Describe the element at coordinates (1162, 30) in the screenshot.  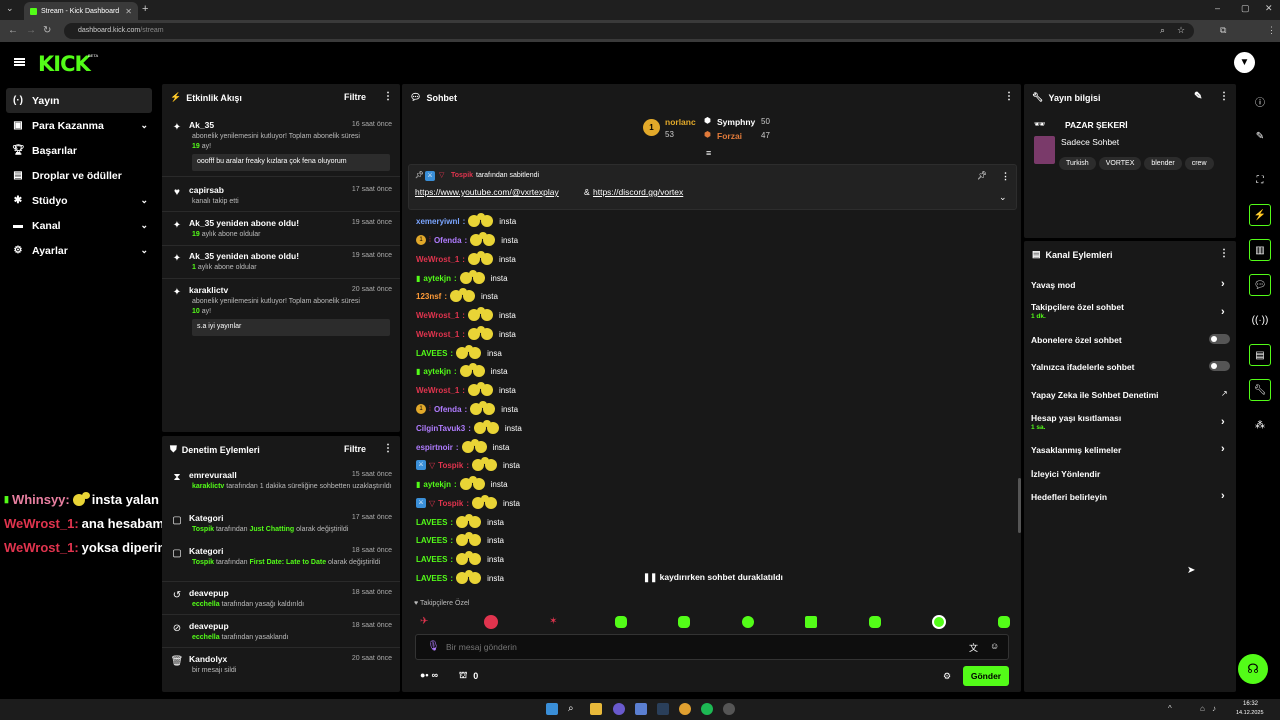
I see `zoom-icon: ⌕` at that location.